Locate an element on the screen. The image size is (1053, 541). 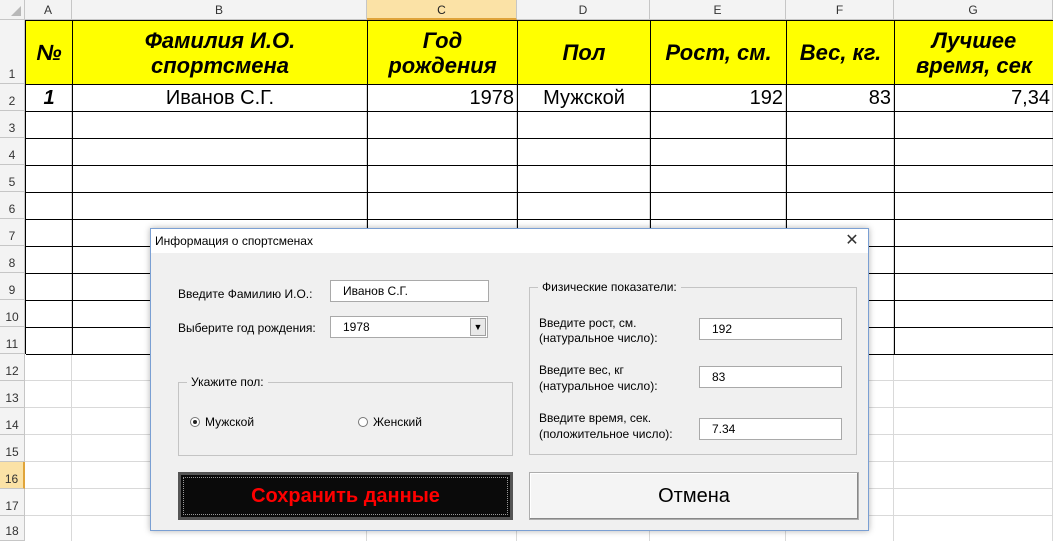
male-radio: Мужской is located at coordinates (222, 422).